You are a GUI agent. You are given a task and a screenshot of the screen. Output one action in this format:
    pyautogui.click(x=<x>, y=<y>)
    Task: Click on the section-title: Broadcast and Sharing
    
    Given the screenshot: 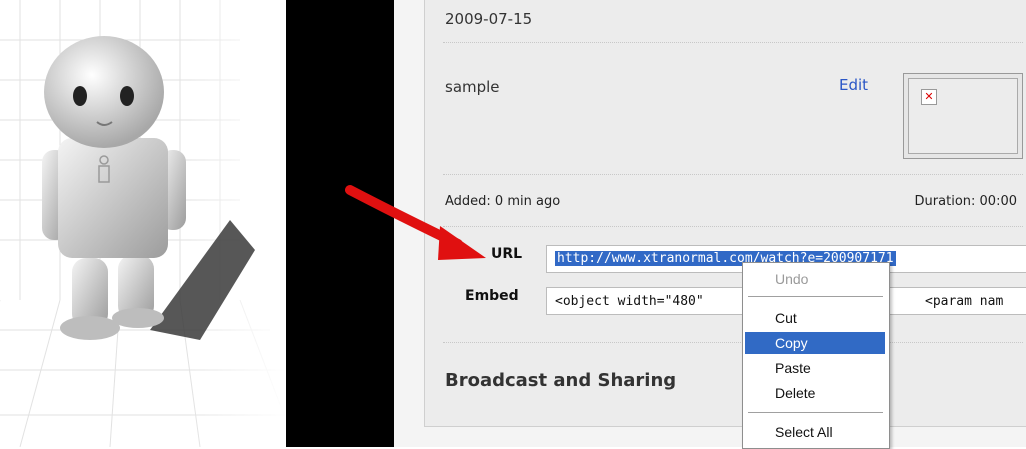 What is the action you would take?
    pyautogui.click(x=561, y=380)
    